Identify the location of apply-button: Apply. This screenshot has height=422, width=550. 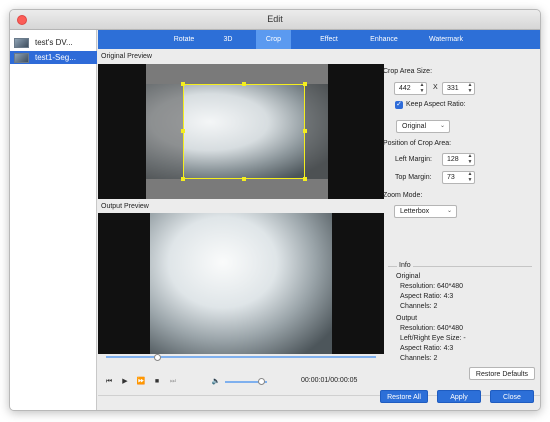
(459, 396).